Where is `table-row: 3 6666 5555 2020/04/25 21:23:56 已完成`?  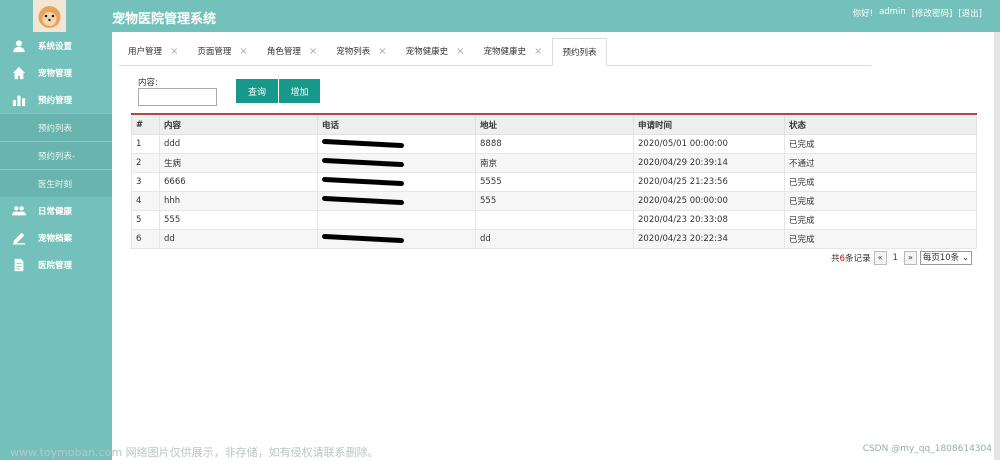
table-row: 3 6666 5555 2020/04/25 21:23:56 已完成 is located at coordinates (554, 182).